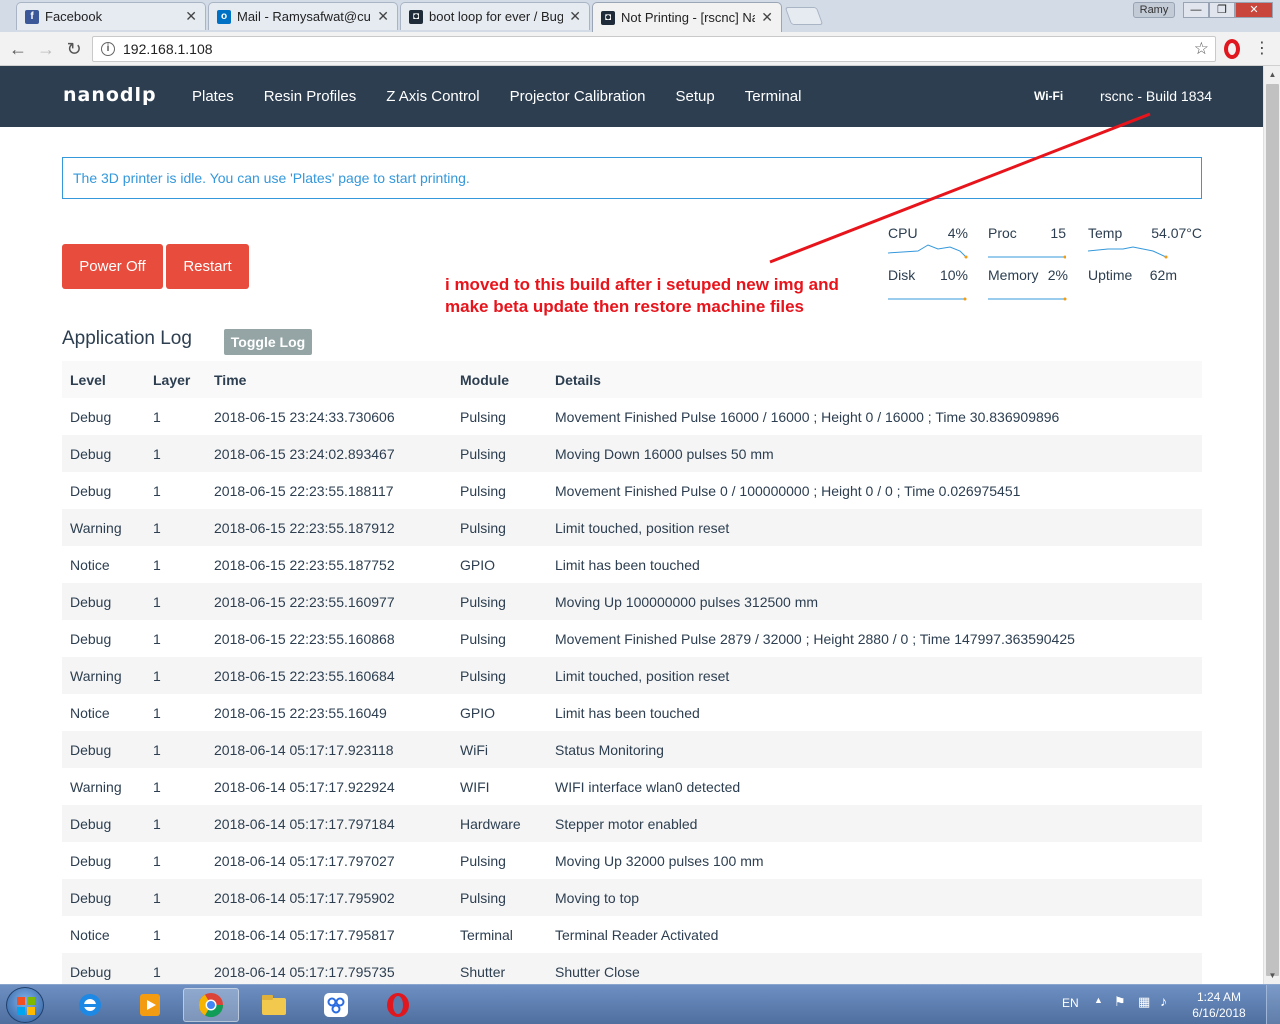 The height and width of the screenshot is (1024, 1280). Describe the element at coordinates (1070, 1003) in the screenshot. I see `language-indicator: EN` at that location.